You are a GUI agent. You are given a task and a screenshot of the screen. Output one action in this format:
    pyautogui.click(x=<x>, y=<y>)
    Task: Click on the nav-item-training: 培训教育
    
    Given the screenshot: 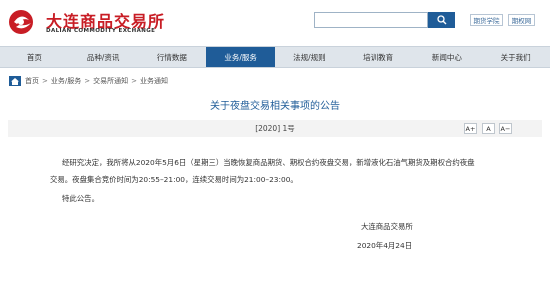 What is the action you would take?
    pyautogui.click(x=378, y=57)
    